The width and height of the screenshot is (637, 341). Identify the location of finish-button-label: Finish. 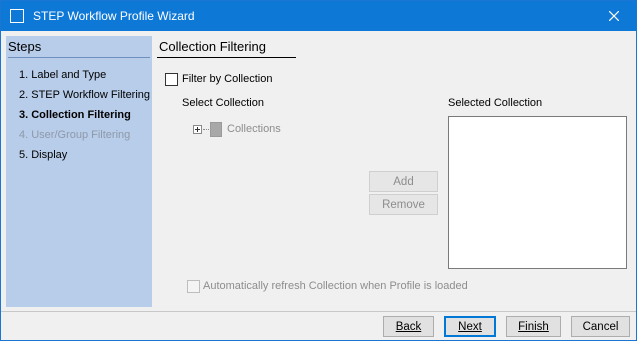
(533, 326).